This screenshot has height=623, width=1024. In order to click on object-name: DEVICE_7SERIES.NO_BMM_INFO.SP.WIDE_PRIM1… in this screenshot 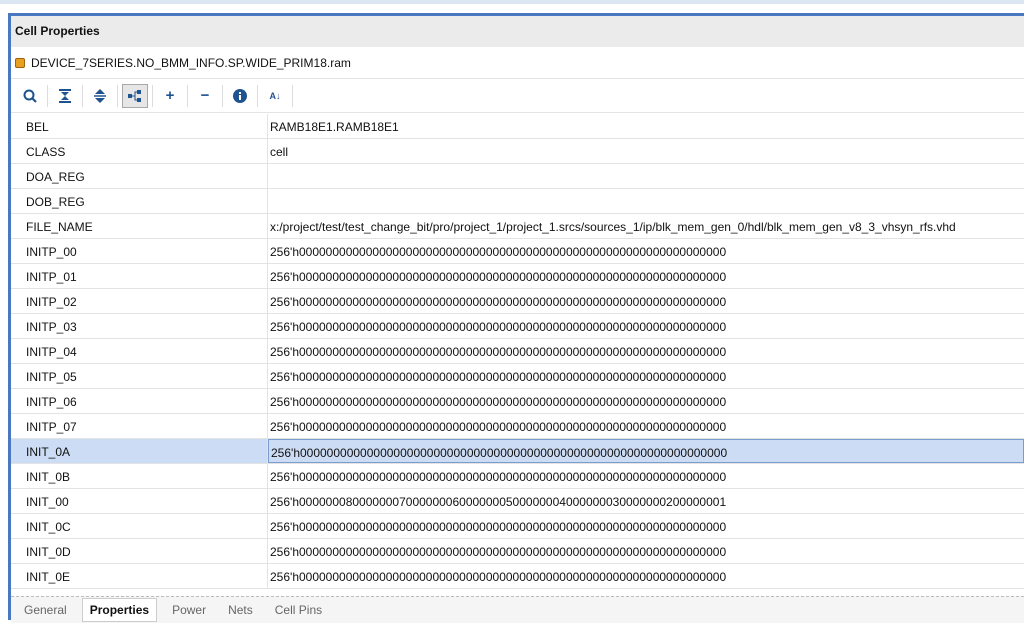, I will do `click(191, 62)`.